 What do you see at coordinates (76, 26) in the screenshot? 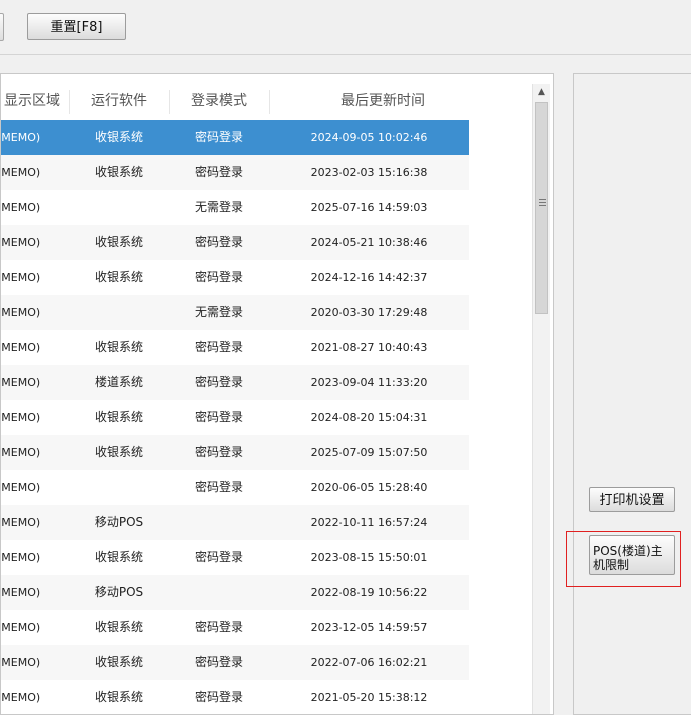
I see `reset-button: 重置[F8]` at bounding box center [76, 26].